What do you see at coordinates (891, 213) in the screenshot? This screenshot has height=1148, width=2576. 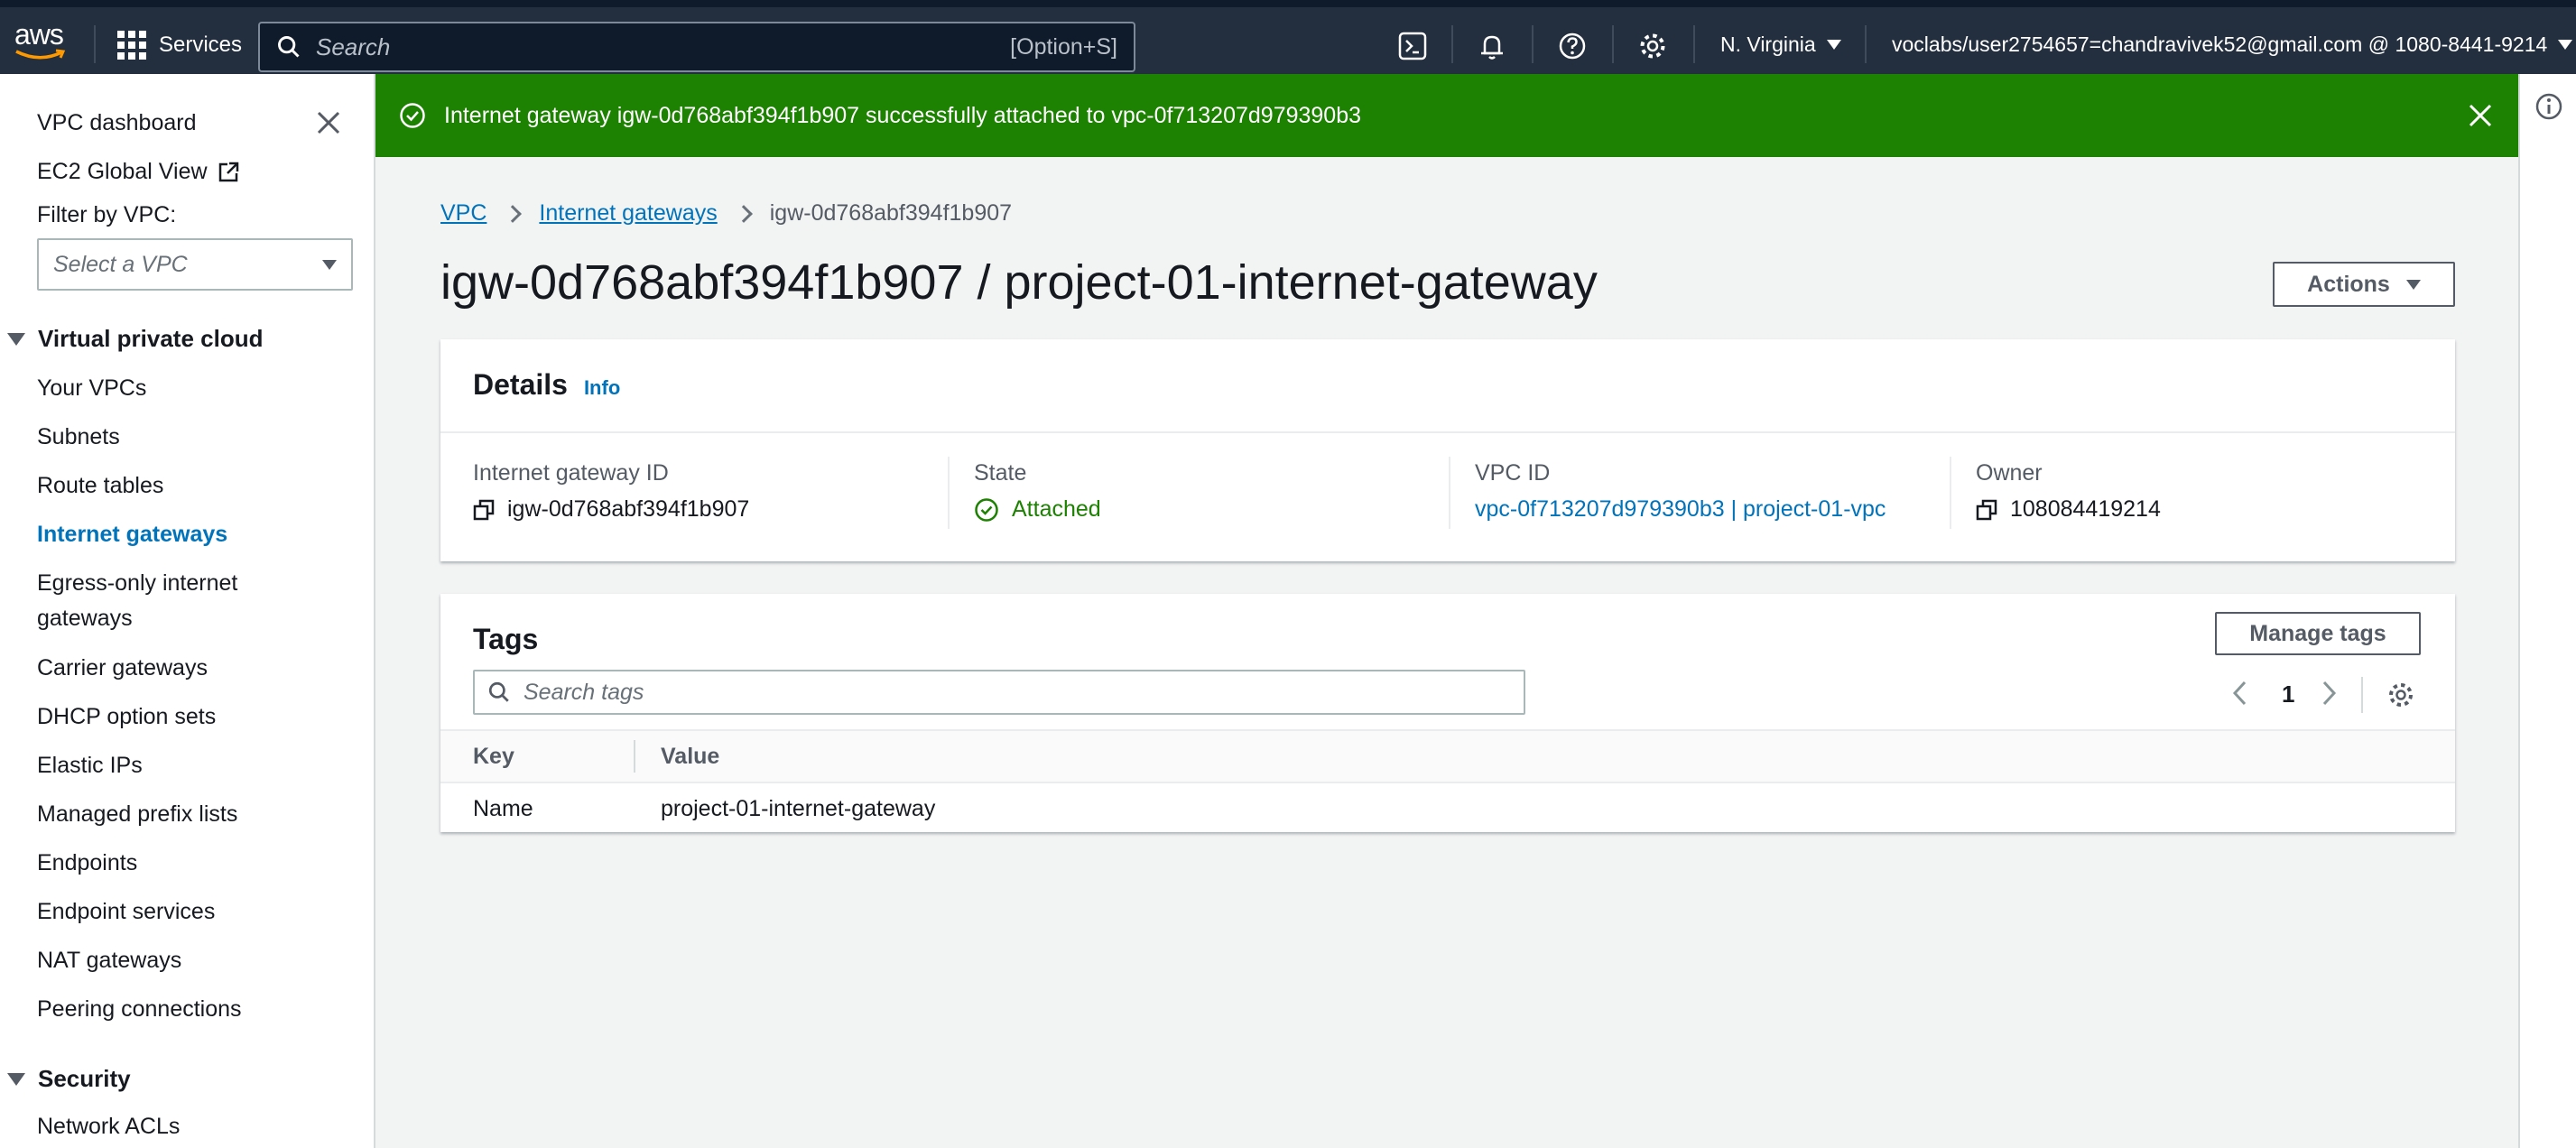 I see `breadcrumb-current: igw-0d768abf394f1b907` at bounding box center [891, 213].